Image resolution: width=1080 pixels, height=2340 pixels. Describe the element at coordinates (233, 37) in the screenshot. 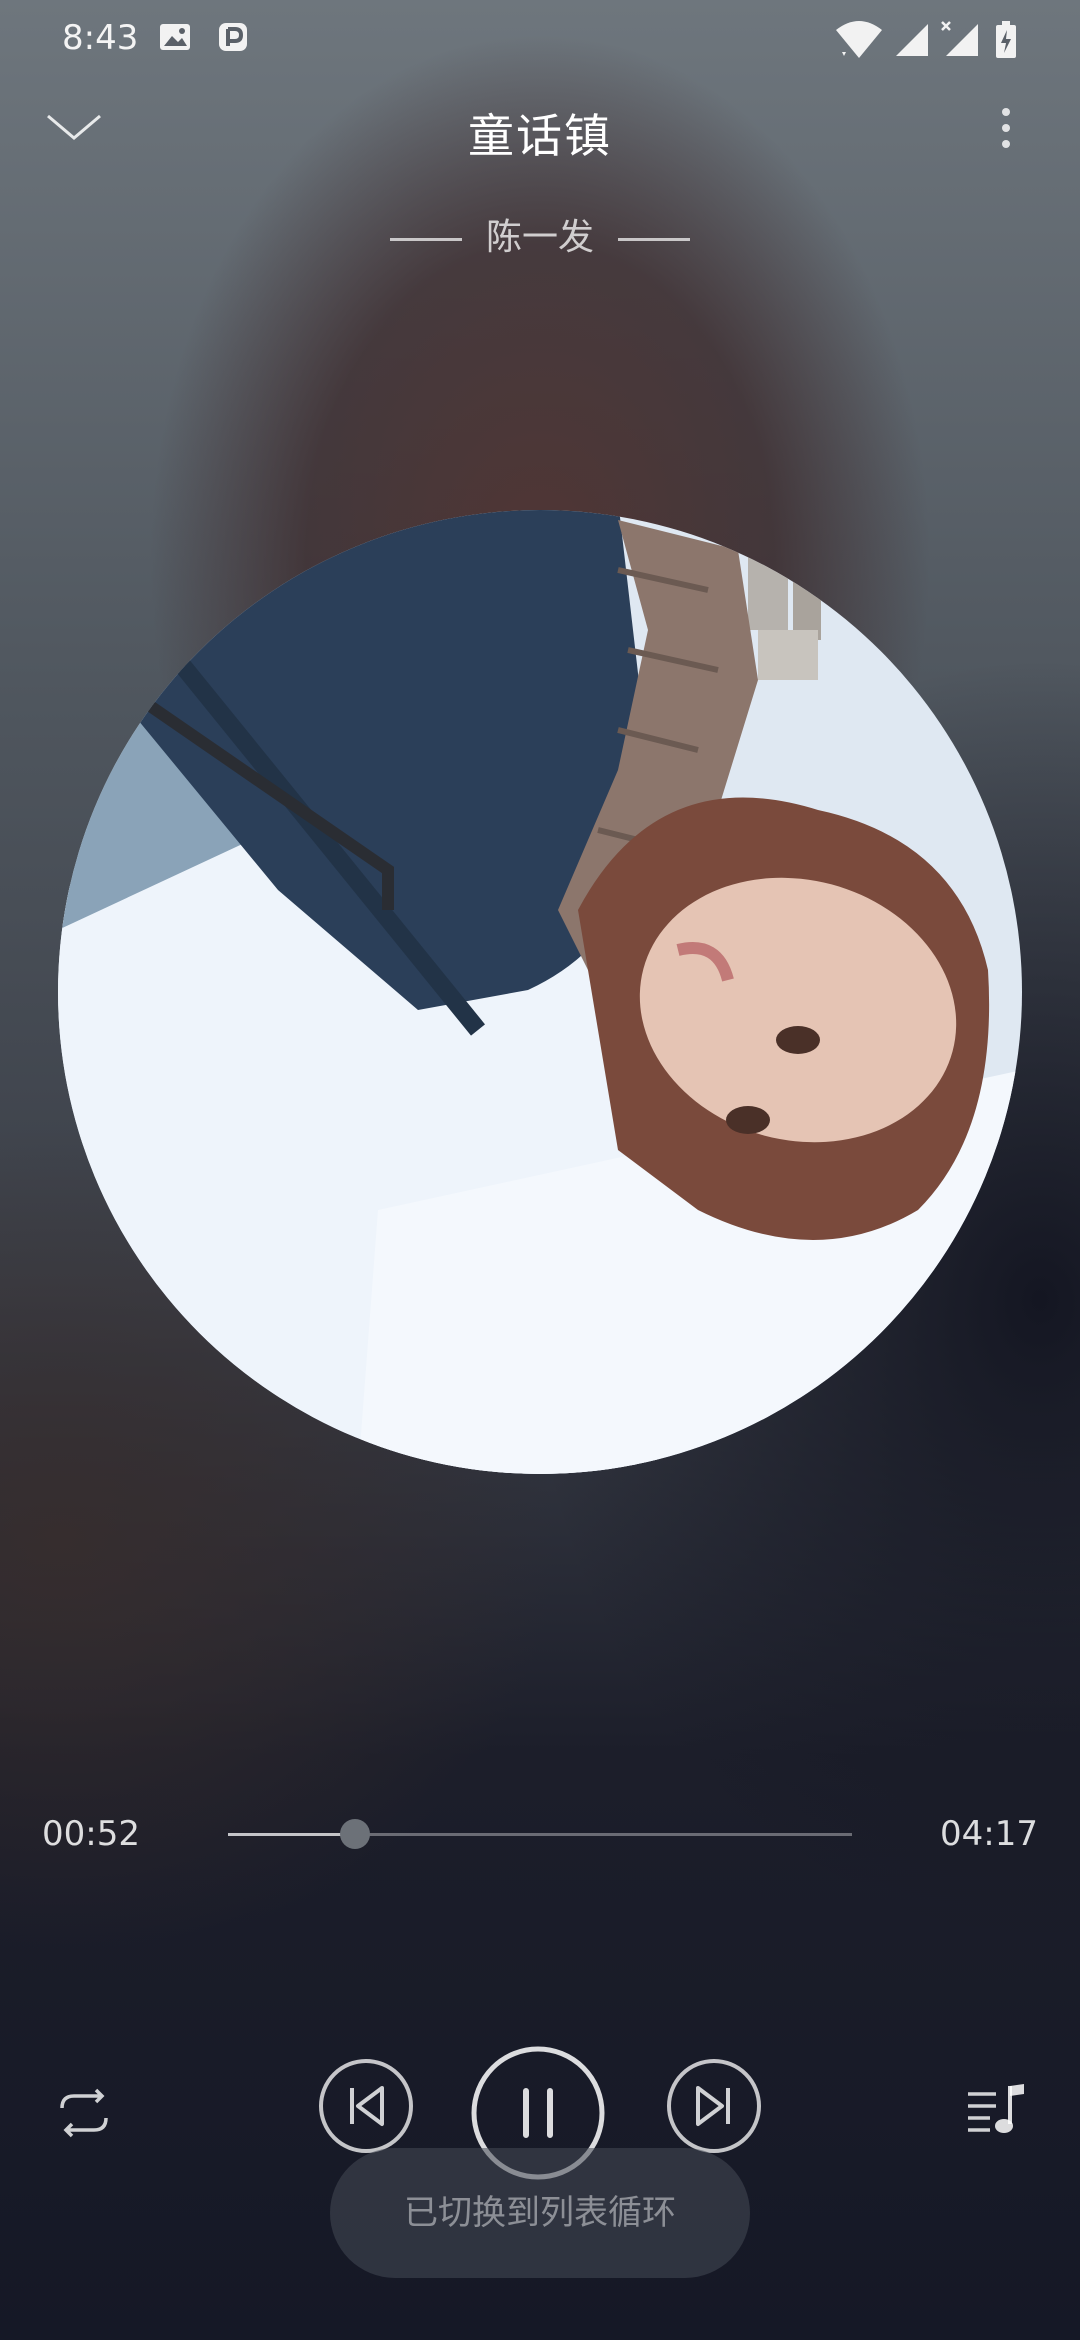

I see `parking-icon` at that location.